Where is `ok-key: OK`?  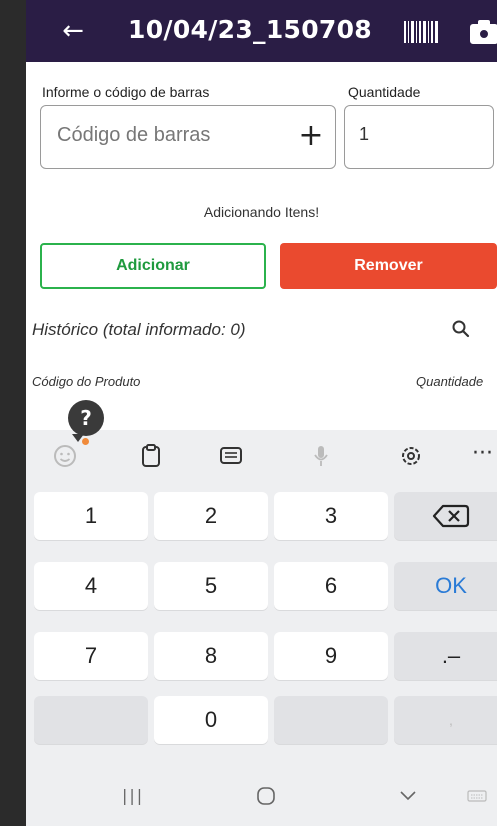
ok-key: OK is located at coordinates (445, 586).